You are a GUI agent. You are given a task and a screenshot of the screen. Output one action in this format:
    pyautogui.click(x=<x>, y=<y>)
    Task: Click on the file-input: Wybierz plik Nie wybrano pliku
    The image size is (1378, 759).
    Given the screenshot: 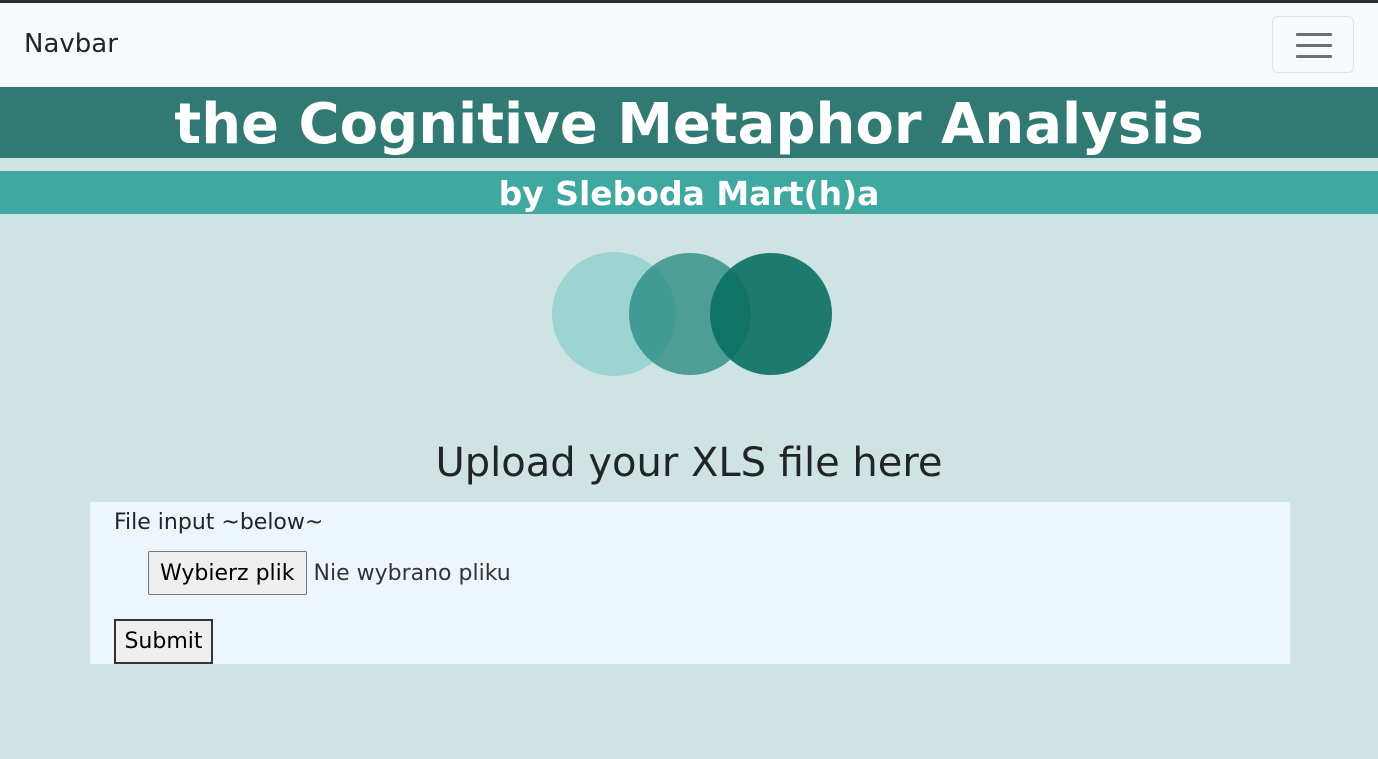 What is the action you would take?
    pyautogui.click(x=329, y=573)
    